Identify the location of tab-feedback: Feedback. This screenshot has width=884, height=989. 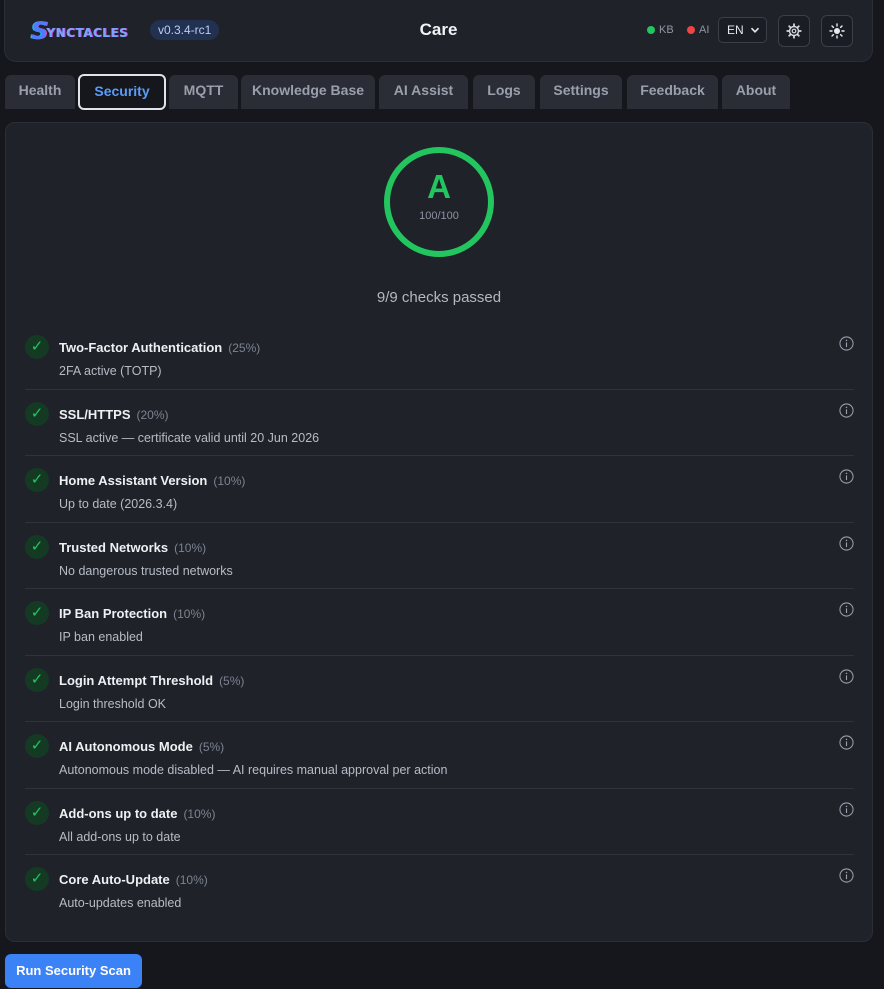
(672, 92).